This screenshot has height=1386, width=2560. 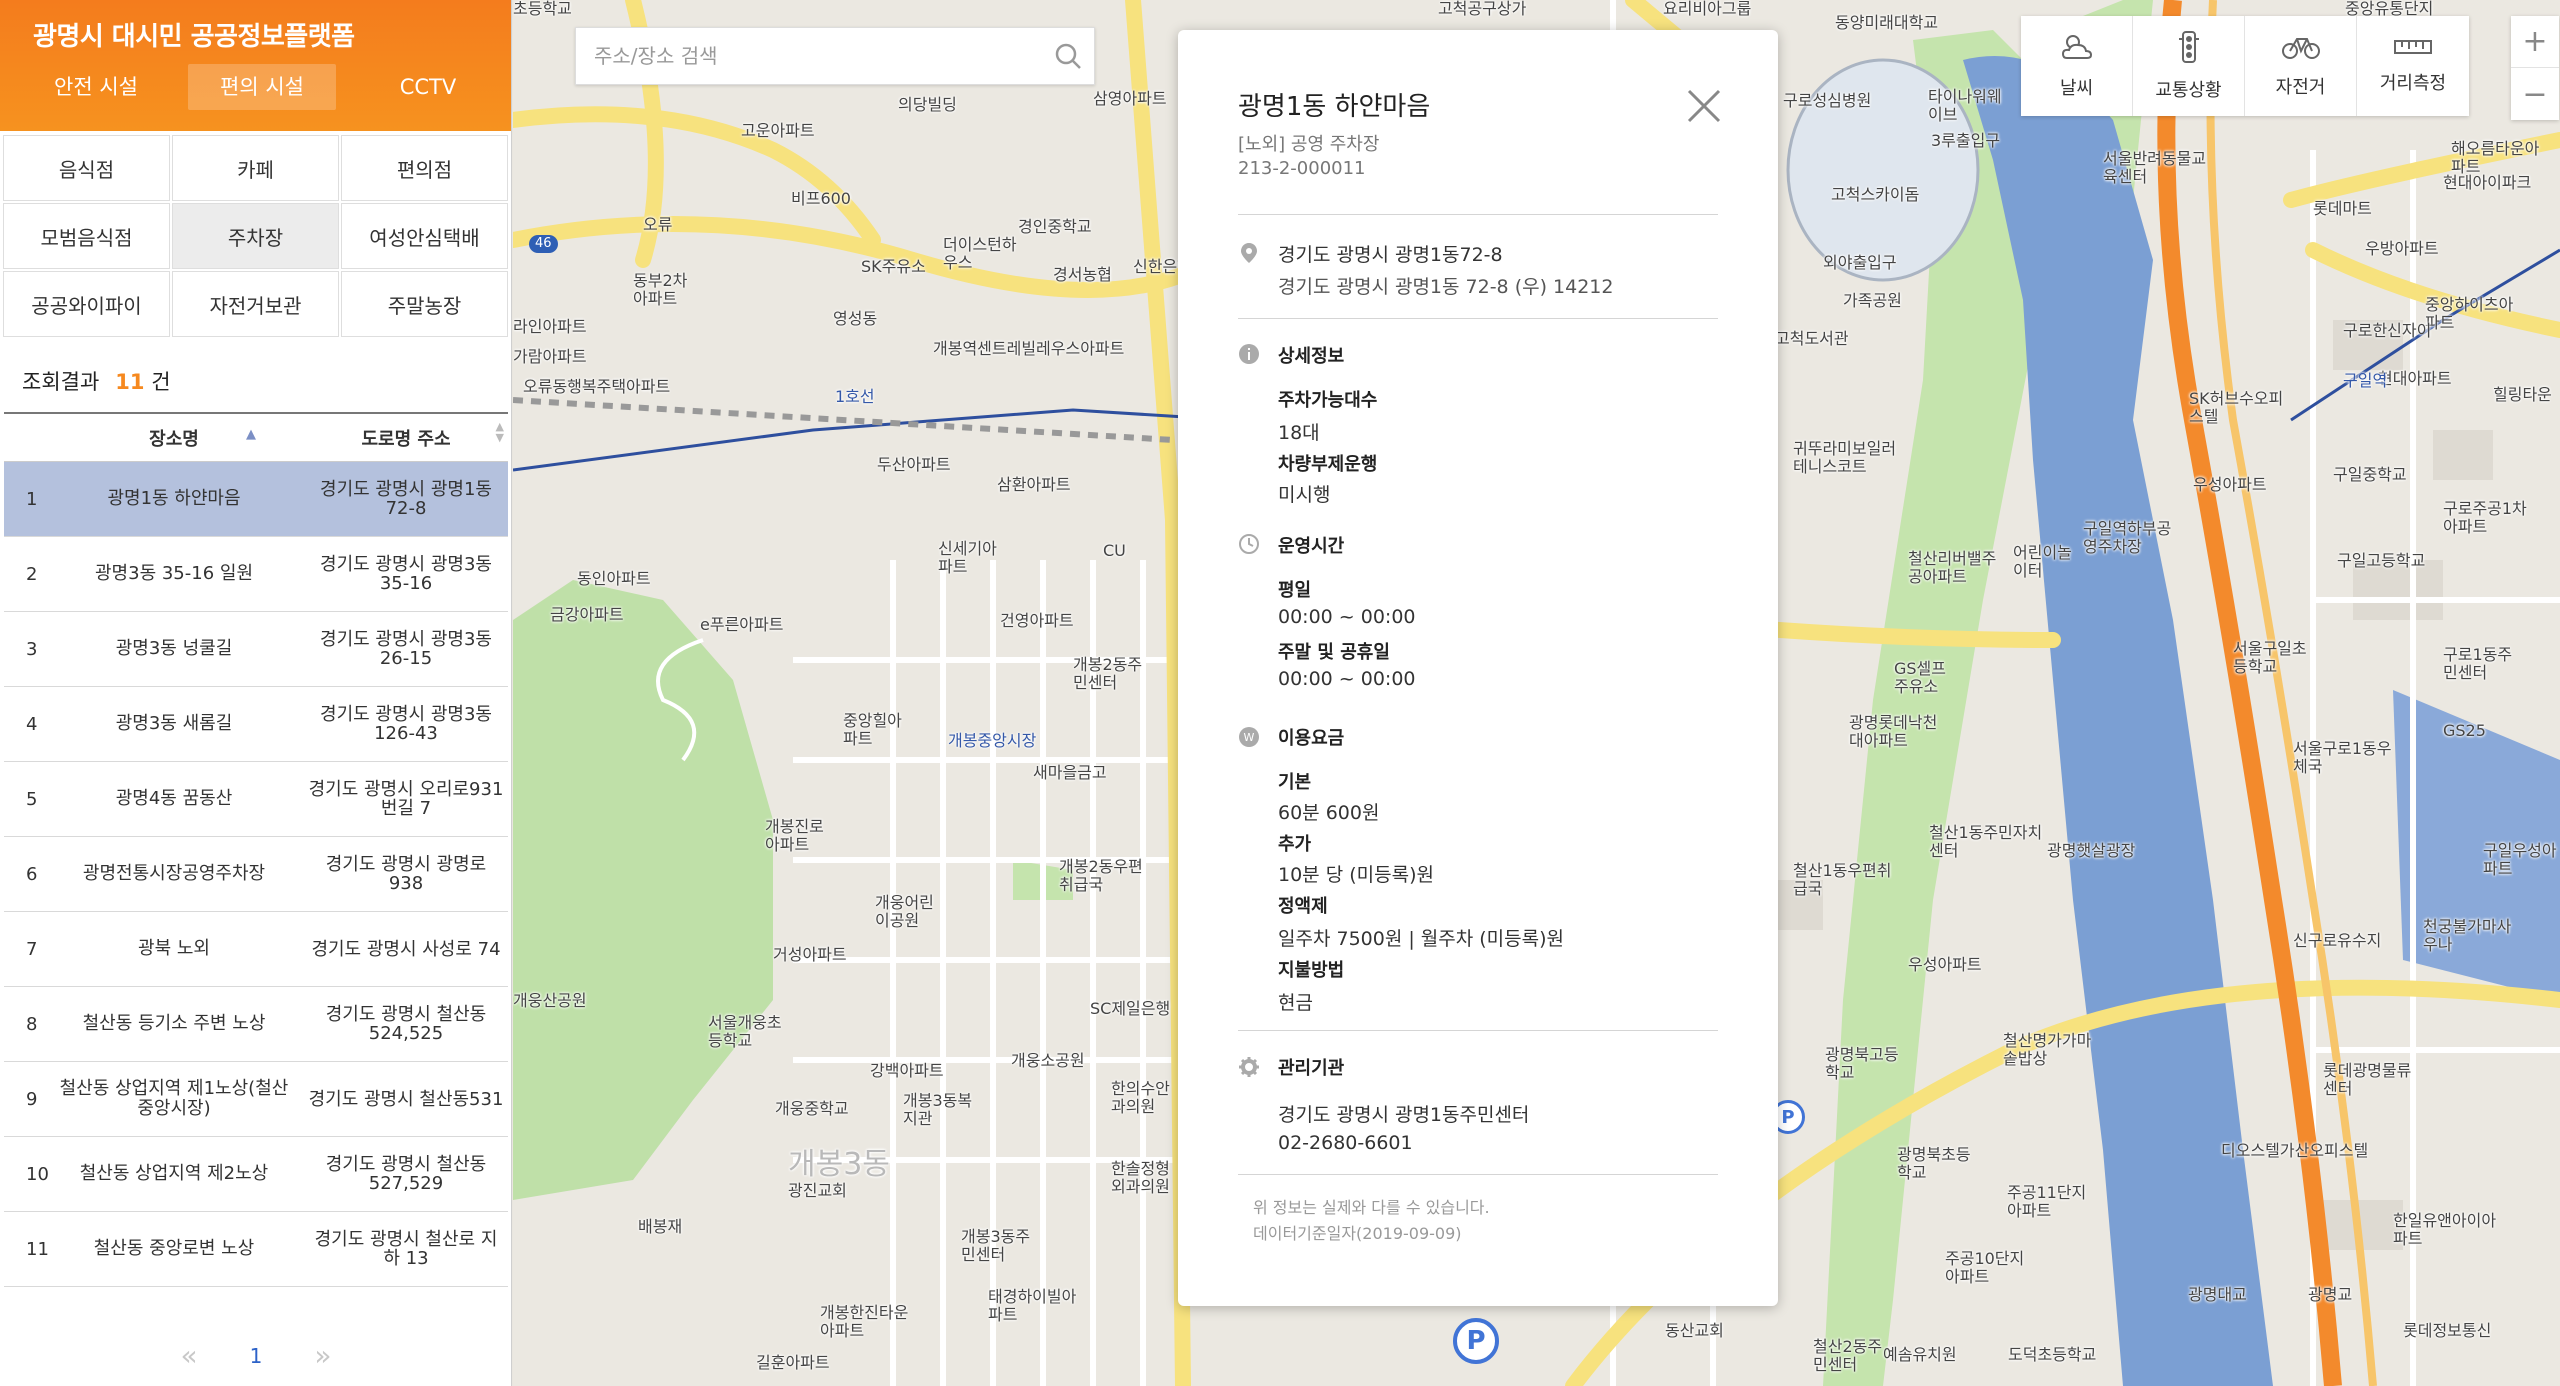 What do you see at coordinates (406, 649) in the screenshot?
I see `row-address: 경기도 광명시 광명3동26-15` at bounding box center [406, 649].